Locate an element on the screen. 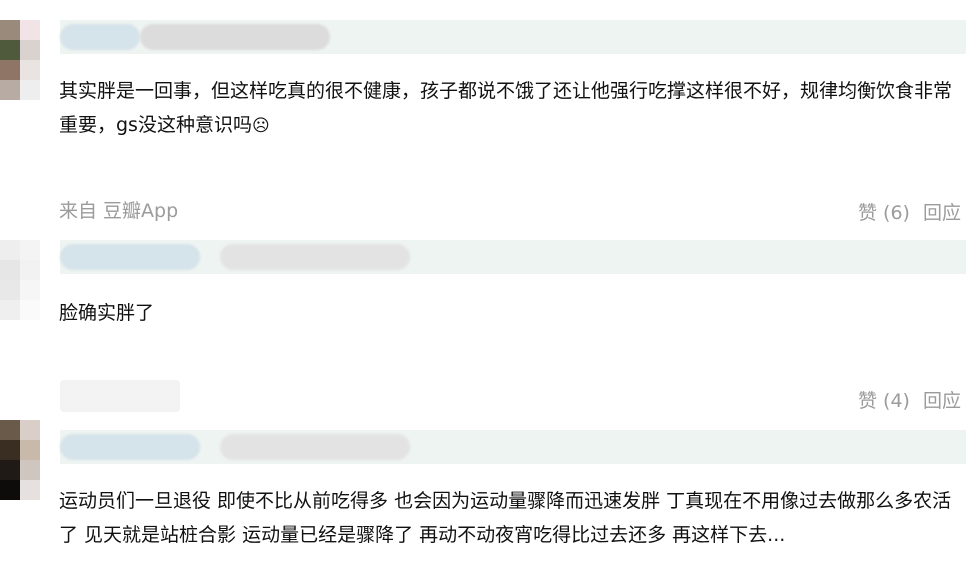 The height and width of the screenshot is (582, 966). like-button: 赞 (4) is located at coordinates (884, 401).